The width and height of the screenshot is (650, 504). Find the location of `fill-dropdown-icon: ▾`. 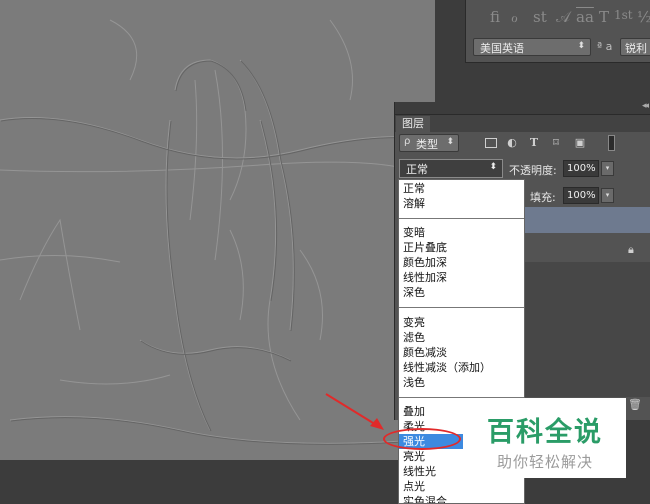

fill-dropdown-icon: ▾ is located at coordinates (607, 195).